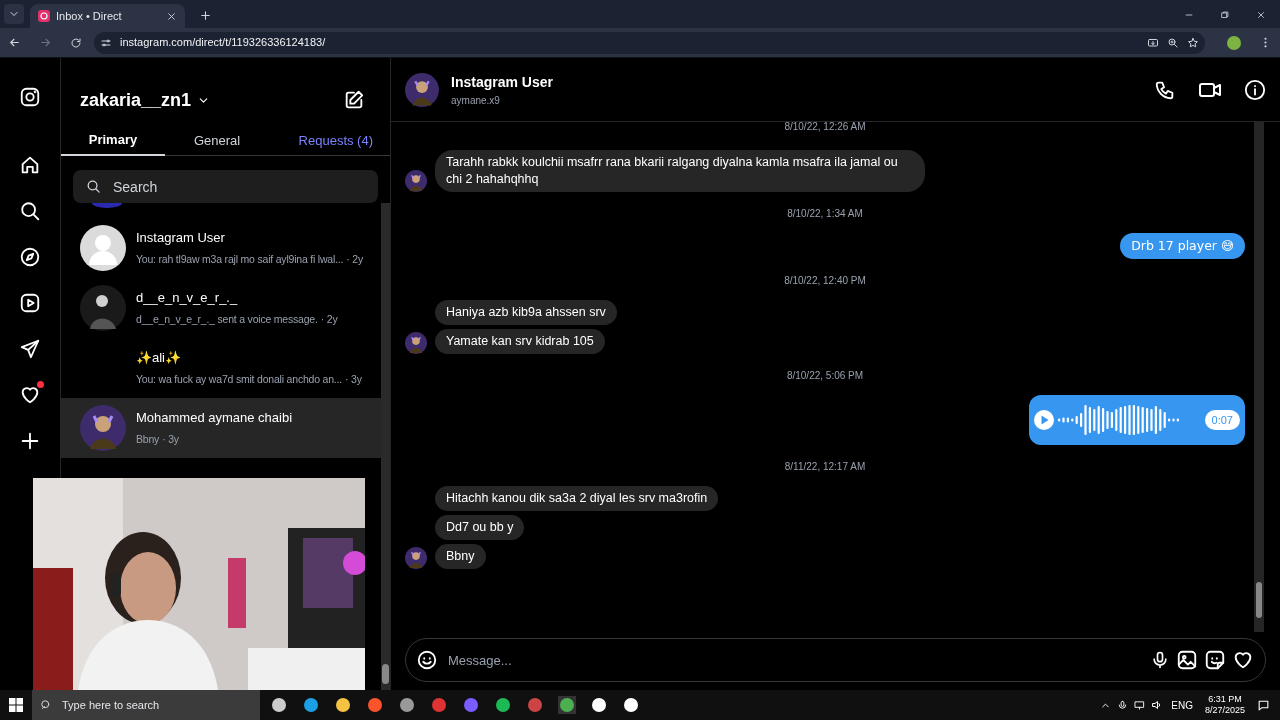 The image size is (1280, 720). Describe the element at coordinates (111, 705) in the screenshot. I see `search-placeholder: Type here to search` at that location.